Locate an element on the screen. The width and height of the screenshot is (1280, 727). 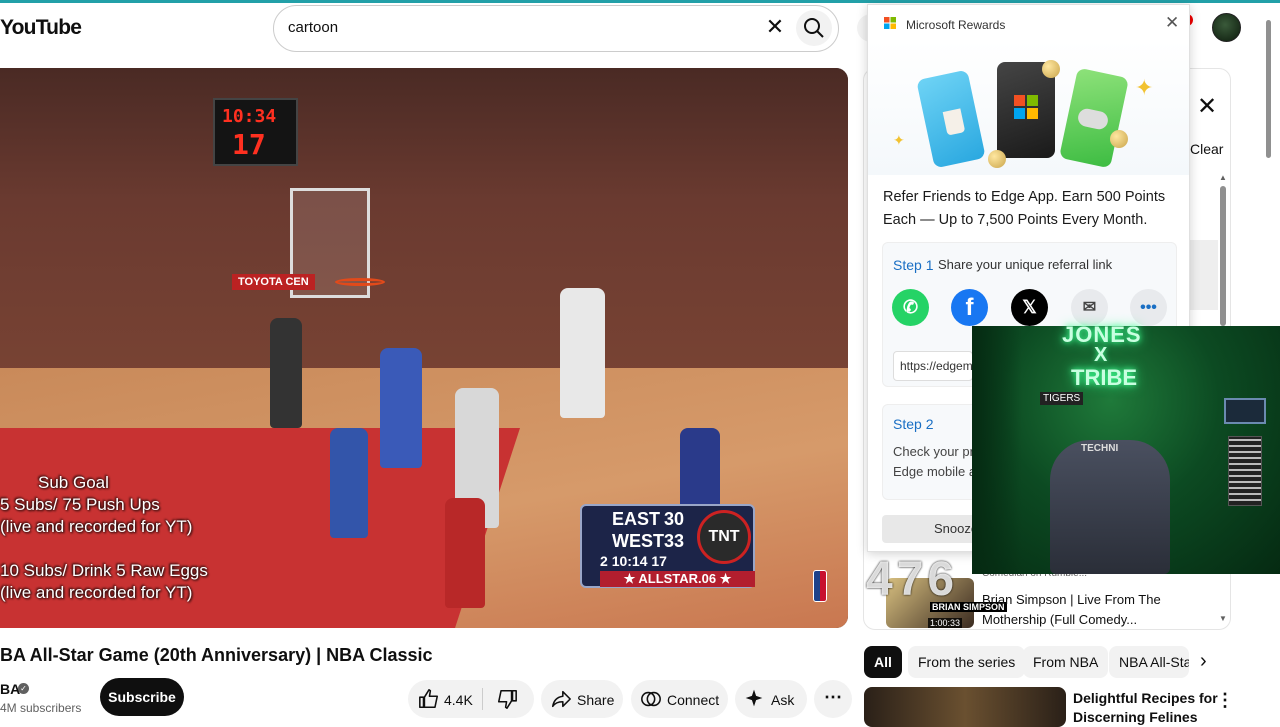
search-icon is located at coordinates (814, 28).